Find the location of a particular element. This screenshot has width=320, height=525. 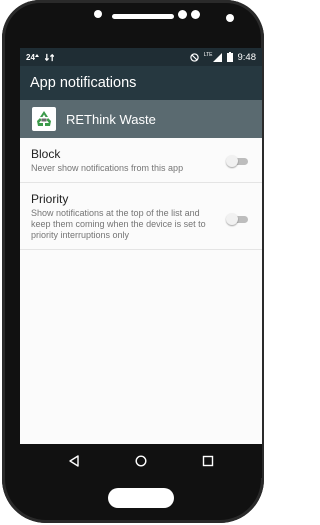

page-title: App notifications is located at coordinates (83, 83).